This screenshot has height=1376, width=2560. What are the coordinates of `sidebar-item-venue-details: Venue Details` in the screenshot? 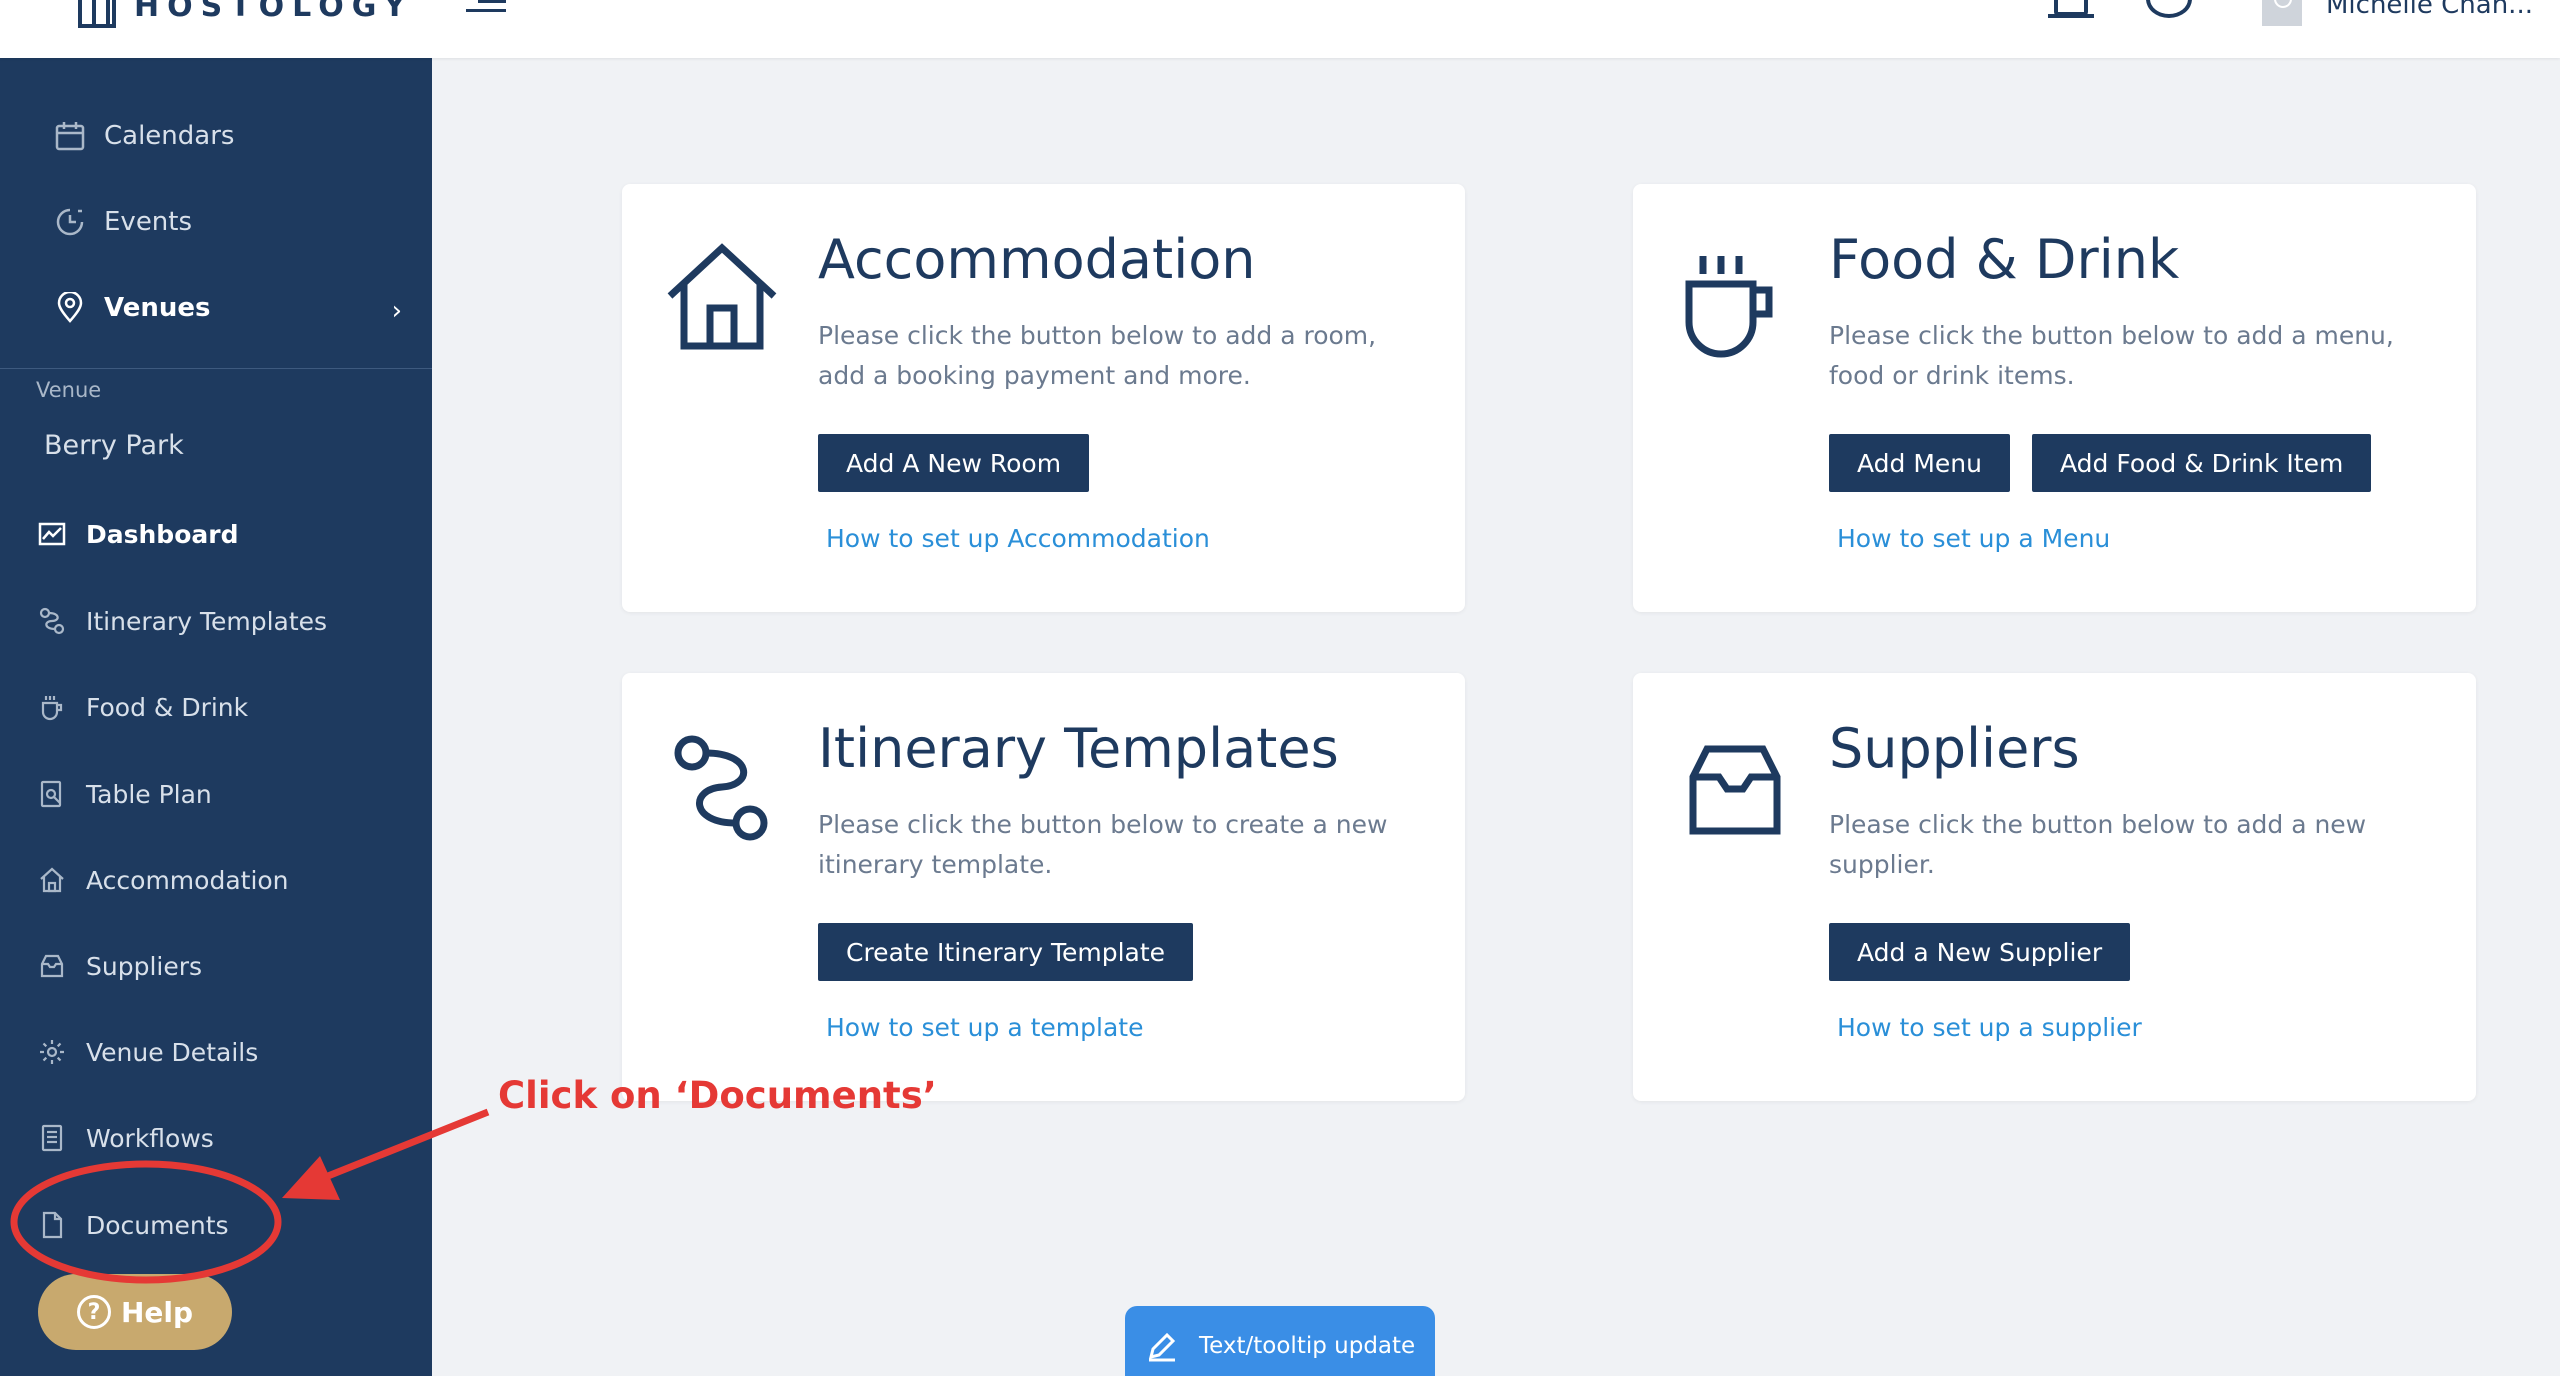 It's located at (216, 1052).